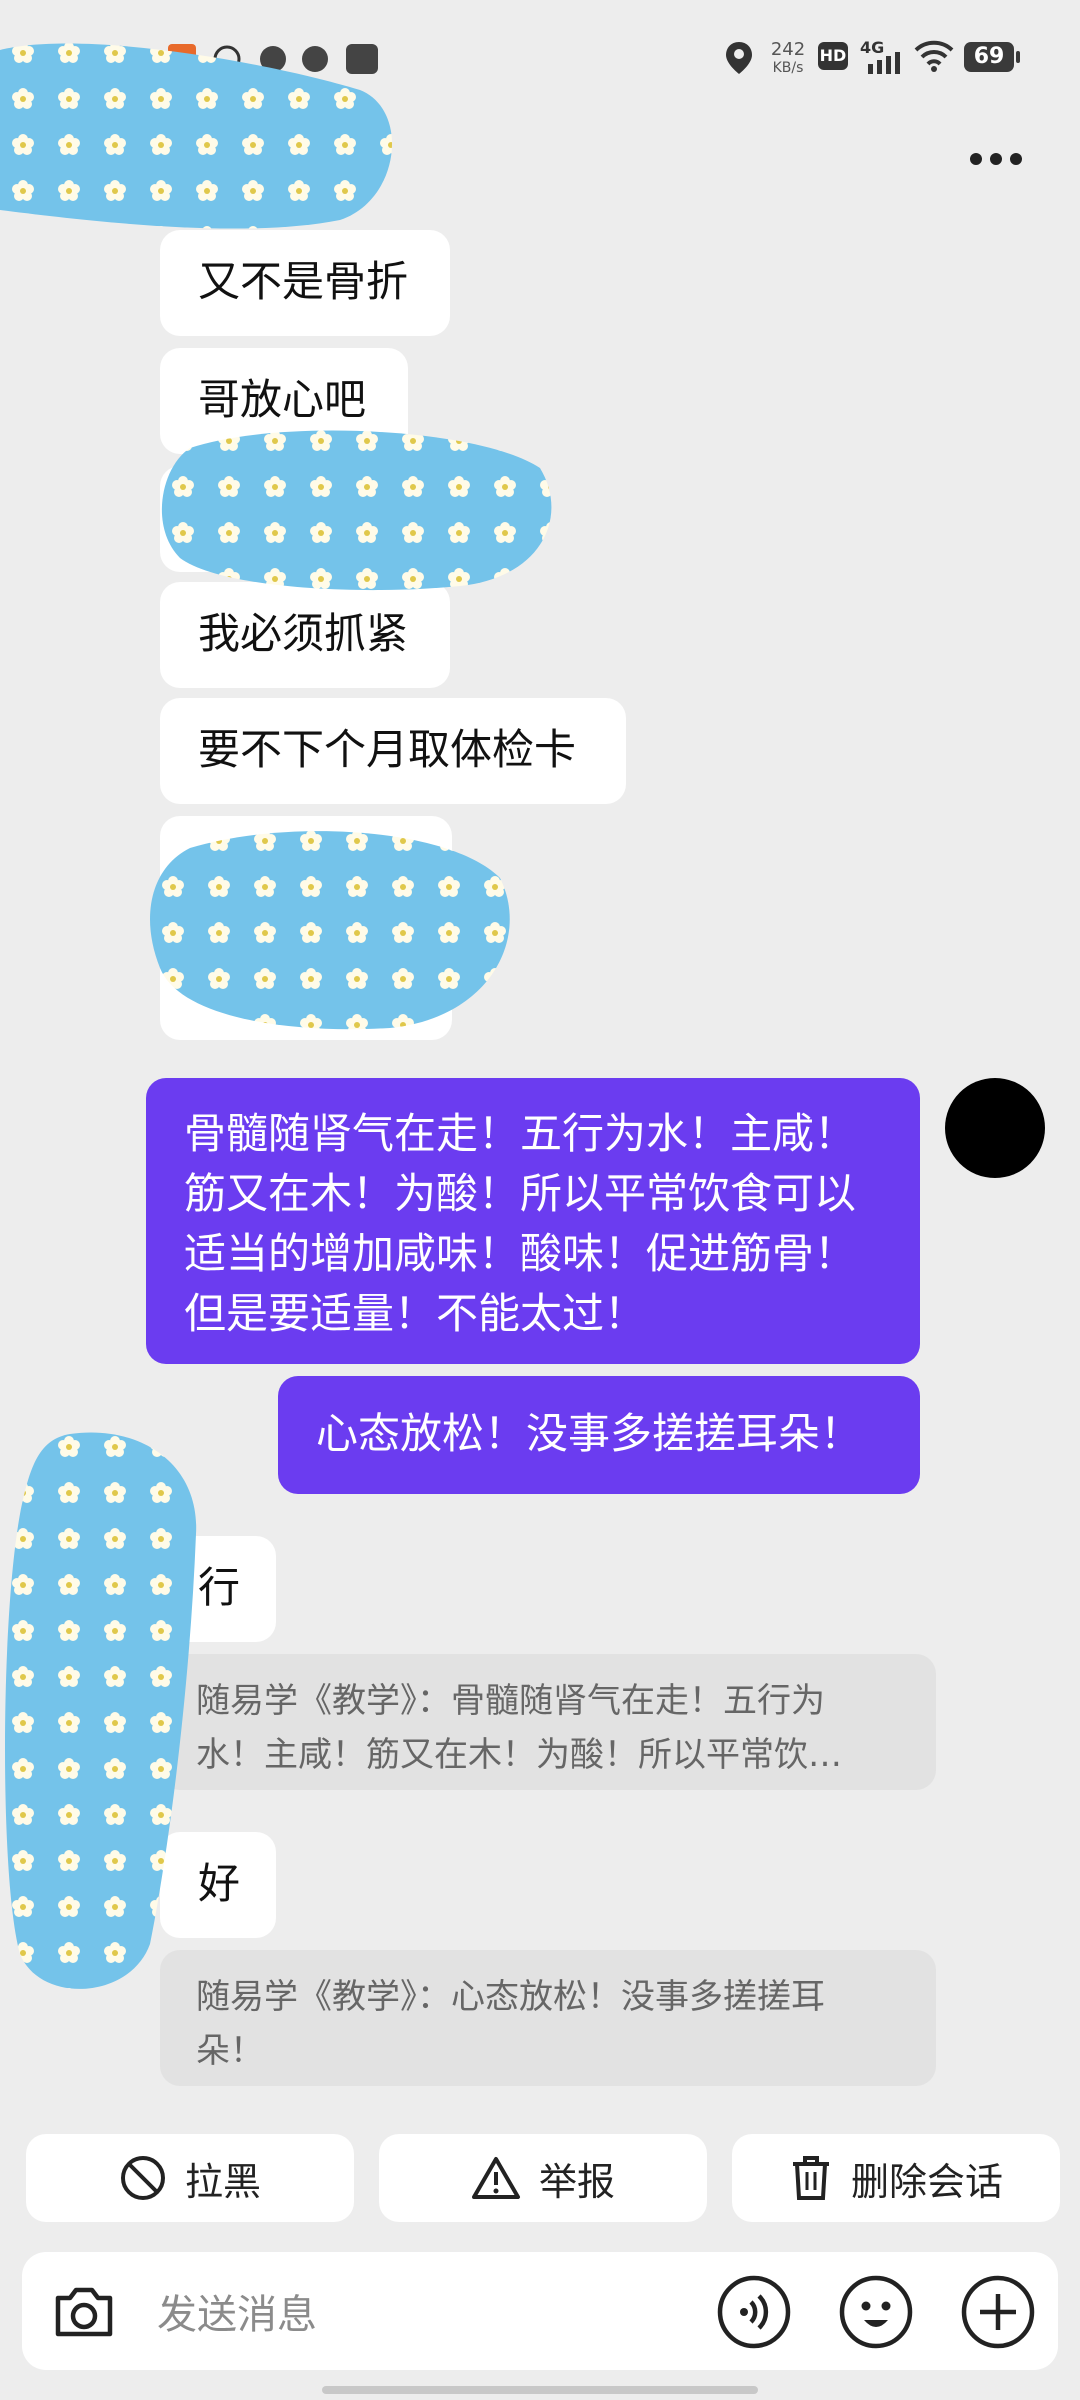  What do you see at coordinates (576, 2181) in the screenshot?
I see `report-label: 举报` at bounding box center [576, 2181].